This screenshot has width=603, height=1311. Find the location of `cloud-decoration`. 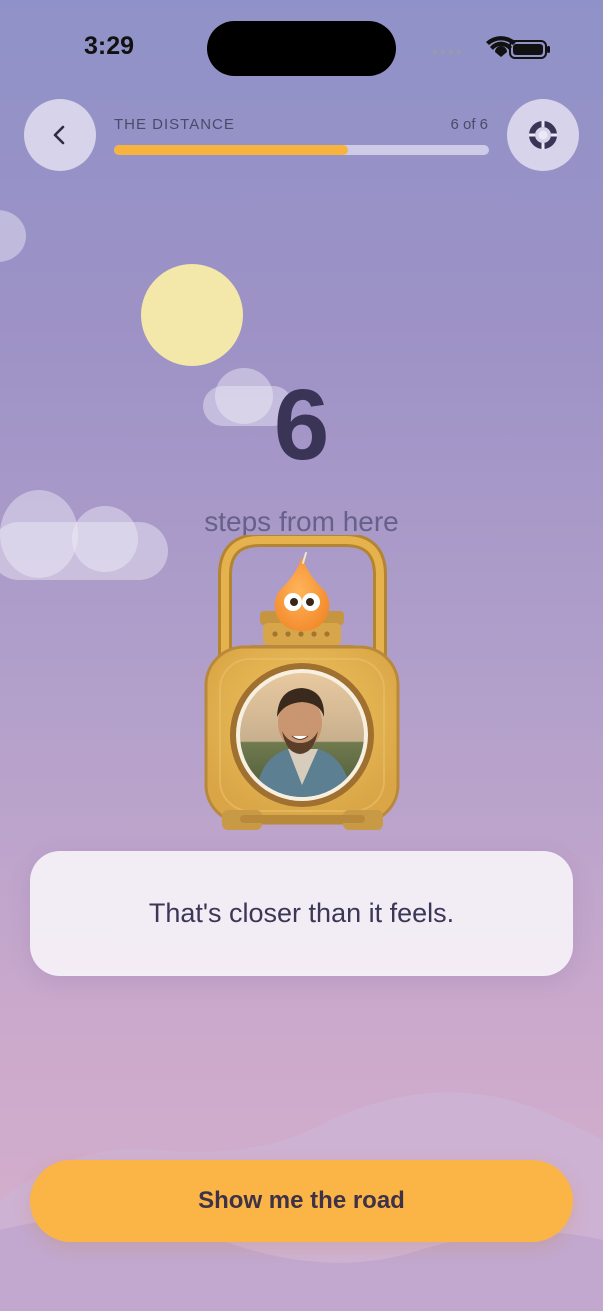

cloud-decoration is located at coordinates (13, 236).